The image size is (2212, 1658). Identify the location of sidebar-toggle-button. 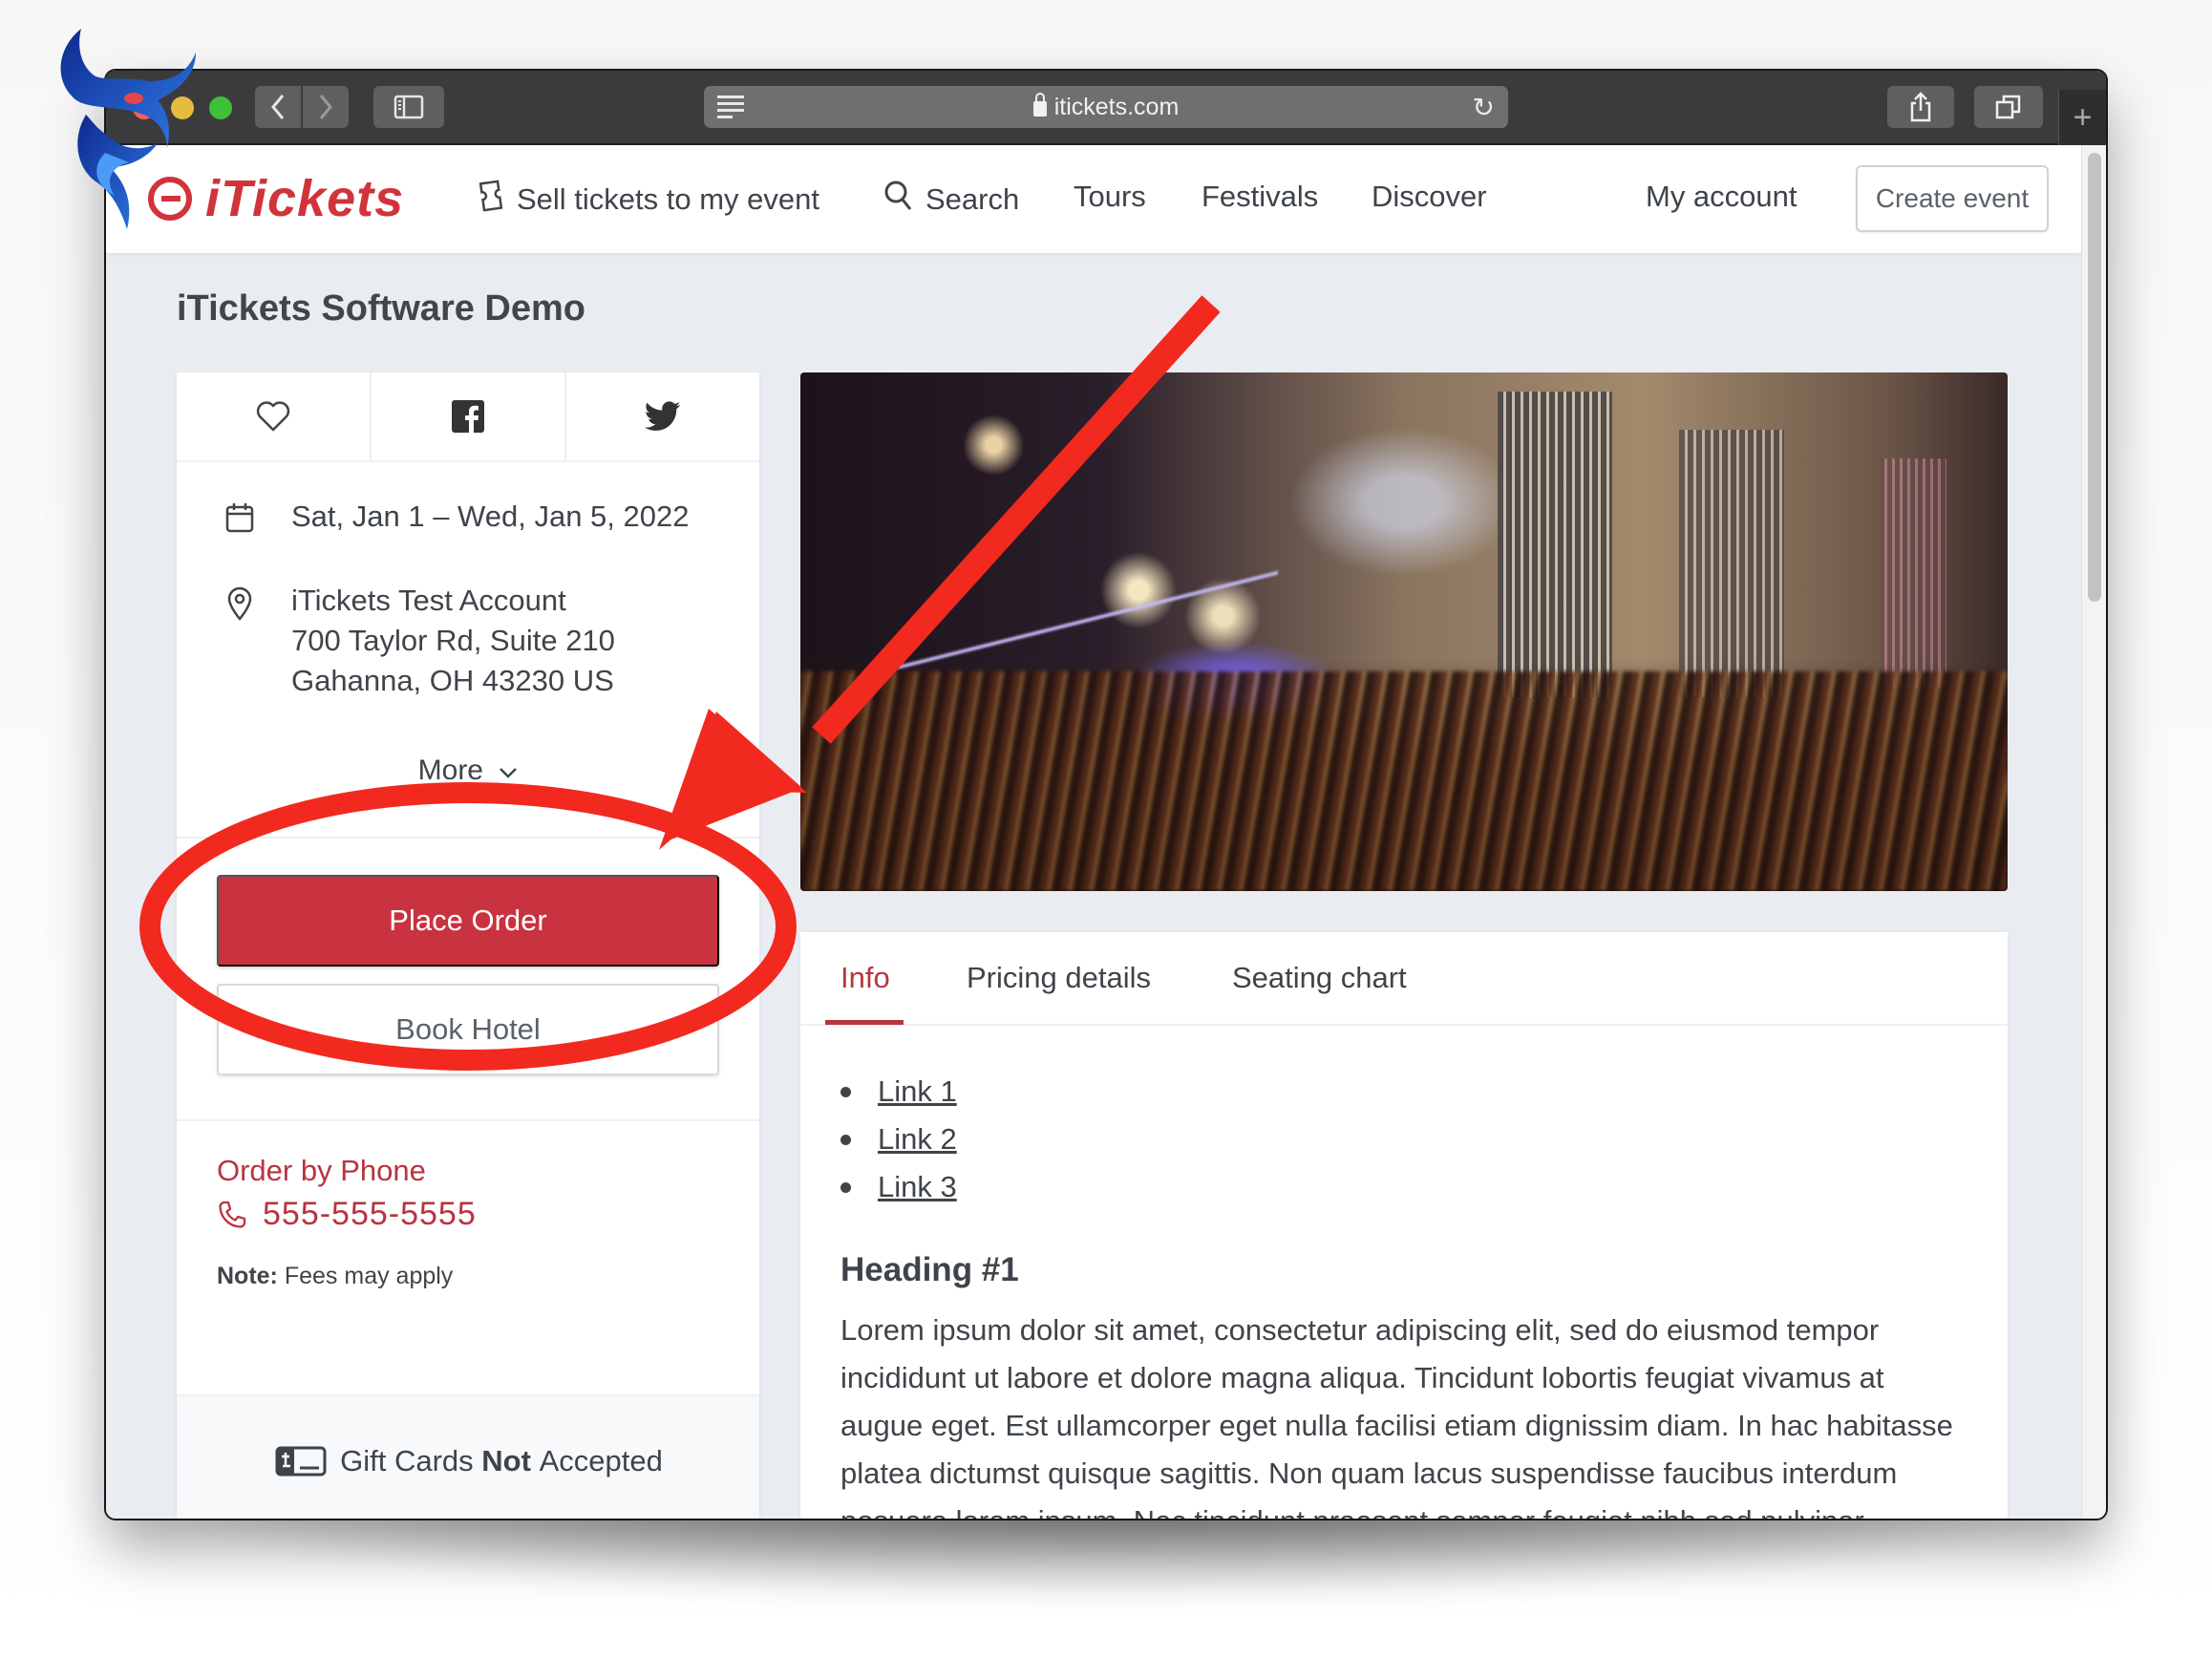
(408, 107).